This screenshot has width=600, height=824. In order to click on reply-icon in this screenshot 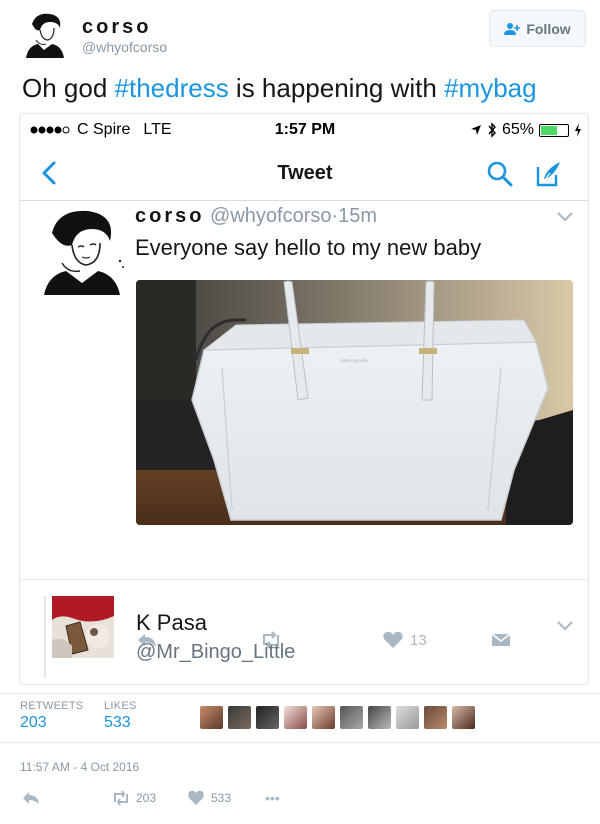, I will do `click(31, 798)`.